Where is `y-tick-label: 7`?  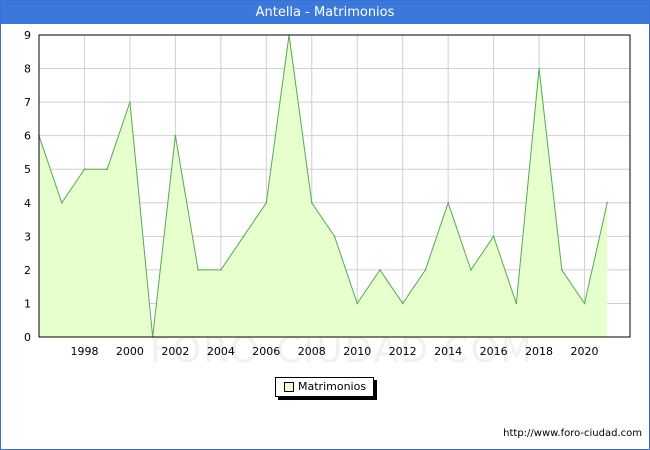
y-tick-label: 7 is located at coordinates (27, 102).